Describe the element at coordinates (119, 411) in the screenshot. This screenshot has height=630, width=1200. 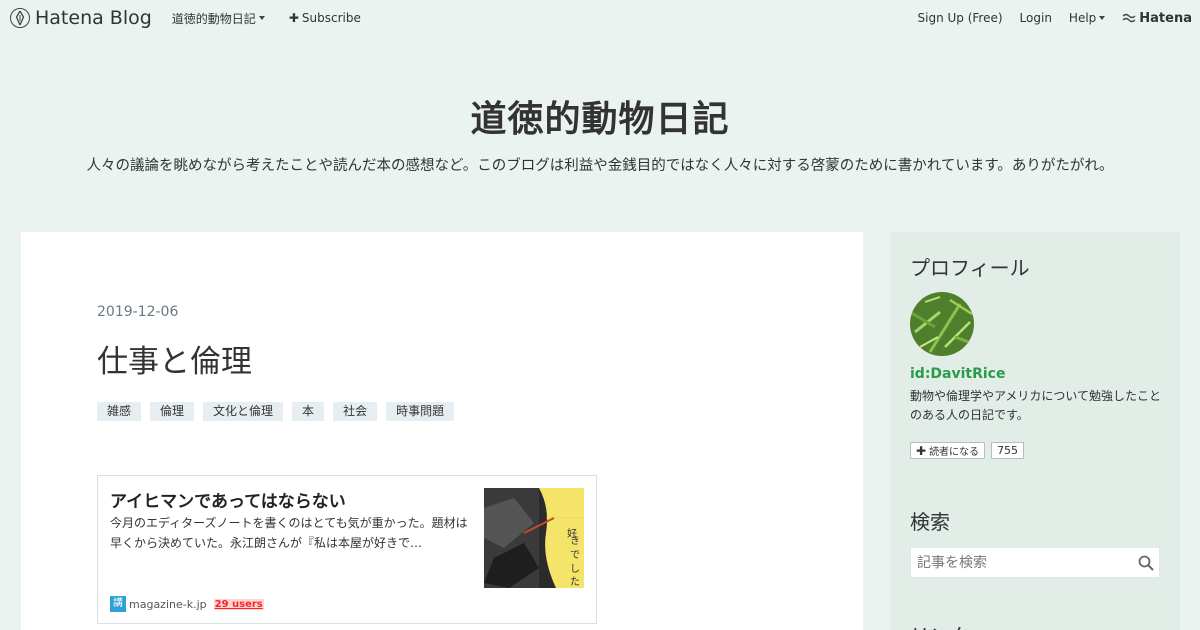
I see `tag-chip: 雑感` at that location.